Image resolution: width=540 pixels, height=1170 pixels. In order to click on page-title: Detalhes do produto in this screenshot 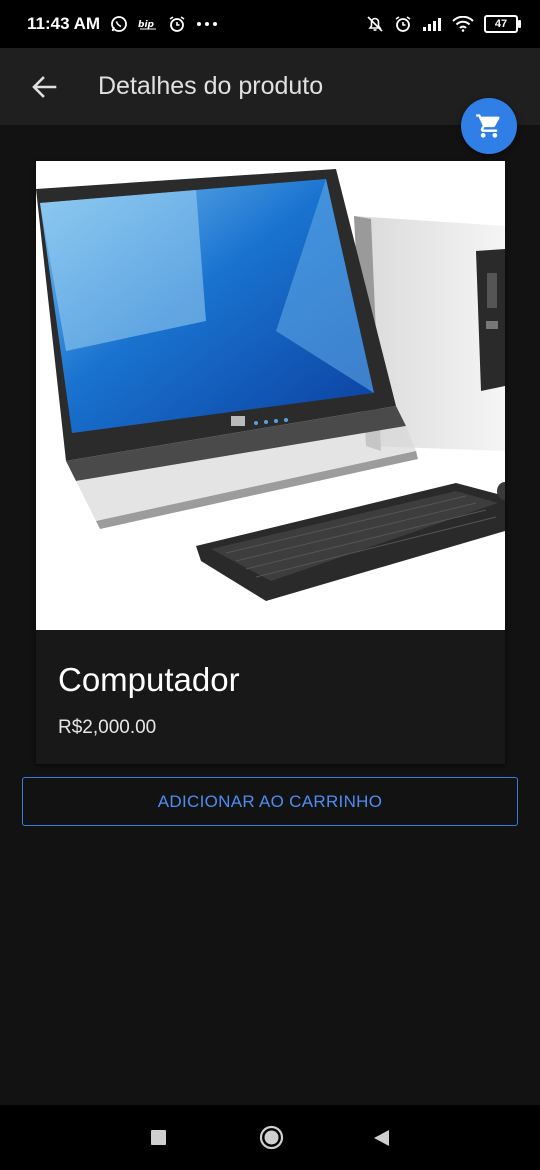, I will do `click(211, 86)`.